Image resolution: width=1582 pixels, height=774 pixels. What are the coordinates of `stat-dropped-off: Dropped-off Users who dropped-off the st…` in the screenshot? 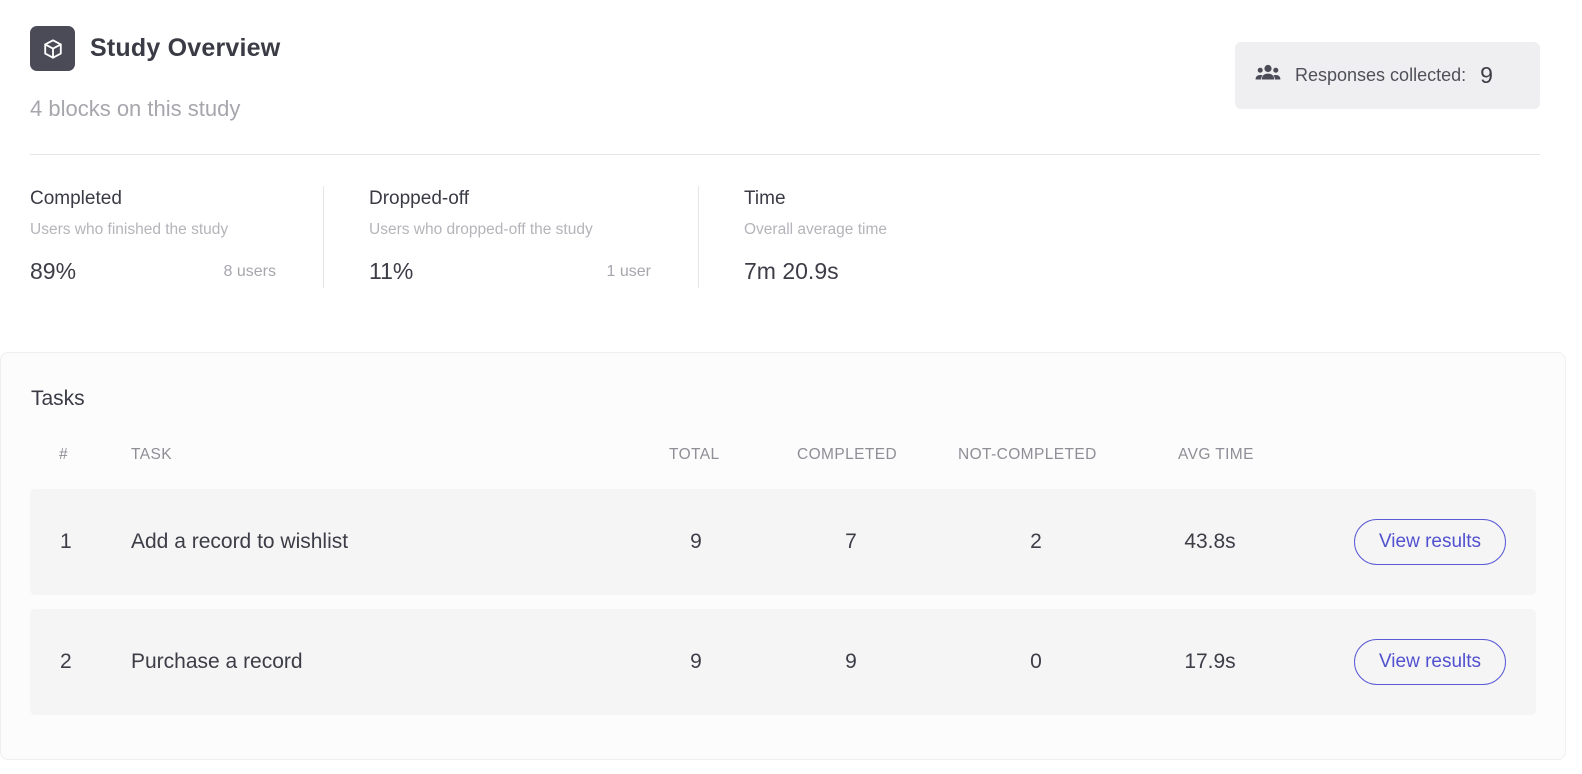 It's located at (510, 237).